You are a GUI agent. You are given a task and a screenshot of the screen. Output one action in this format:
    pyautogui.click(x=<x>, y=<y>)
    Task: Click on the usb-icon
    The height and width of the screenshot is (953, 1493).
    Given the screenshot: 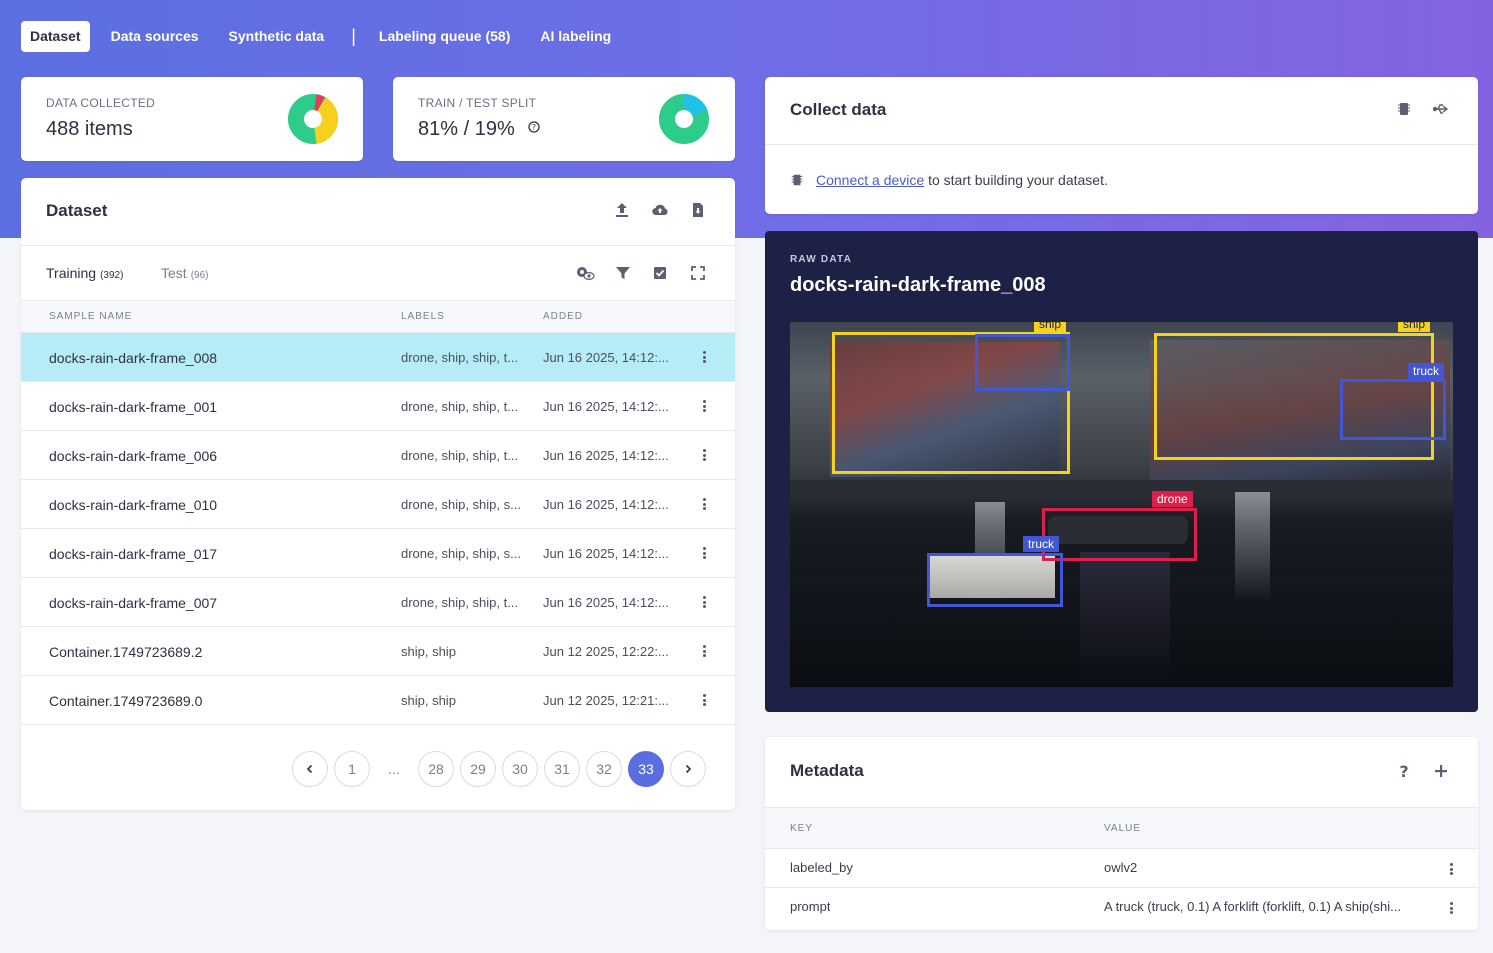 What is the action you would take?
    pyautogui.click(x=1441, y=109)
    